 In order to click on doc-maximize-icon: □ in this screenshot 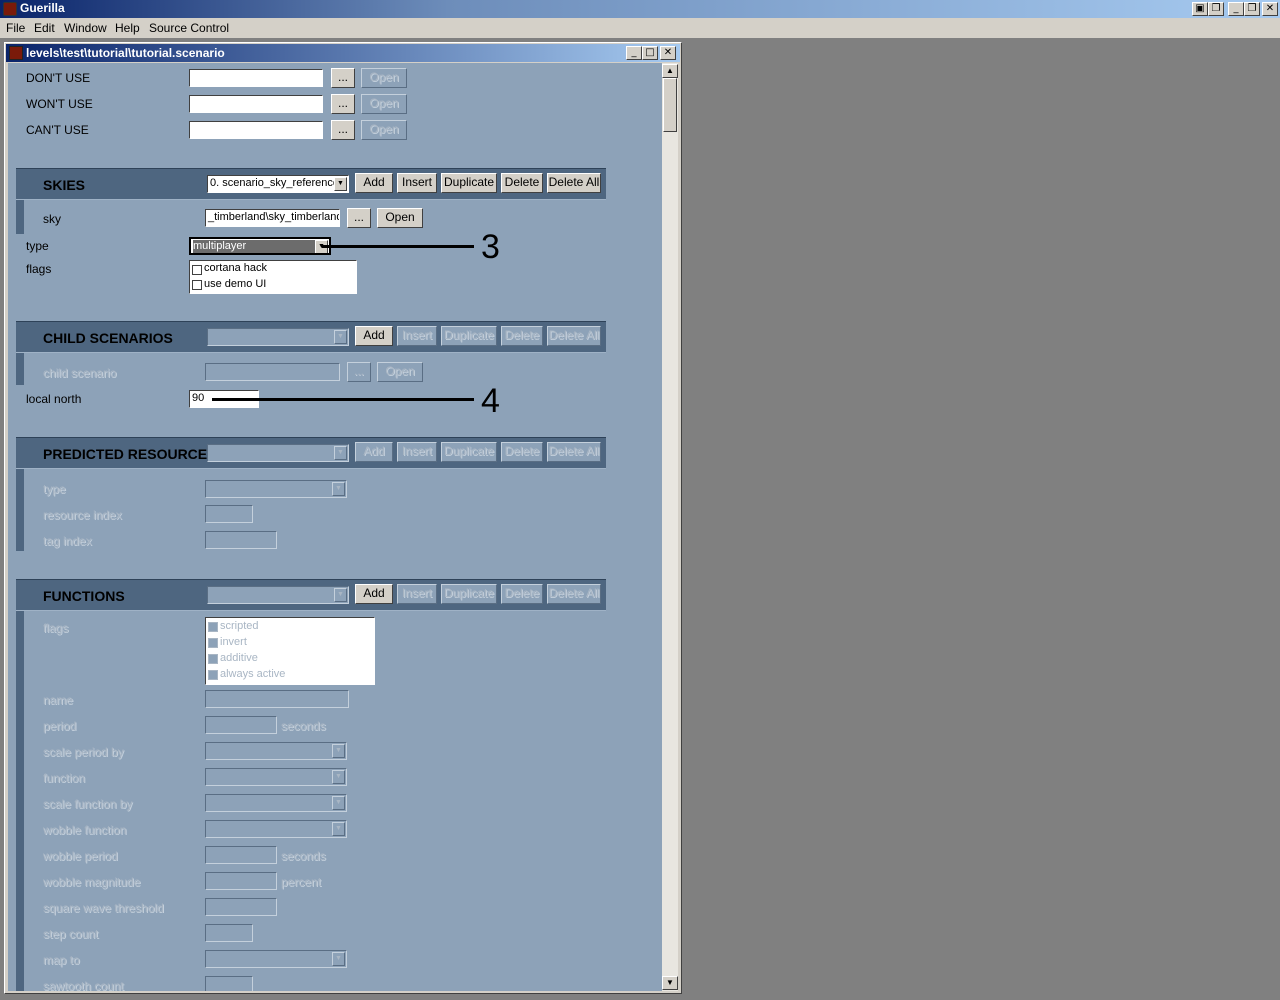, I will do `click(650, 53)`.